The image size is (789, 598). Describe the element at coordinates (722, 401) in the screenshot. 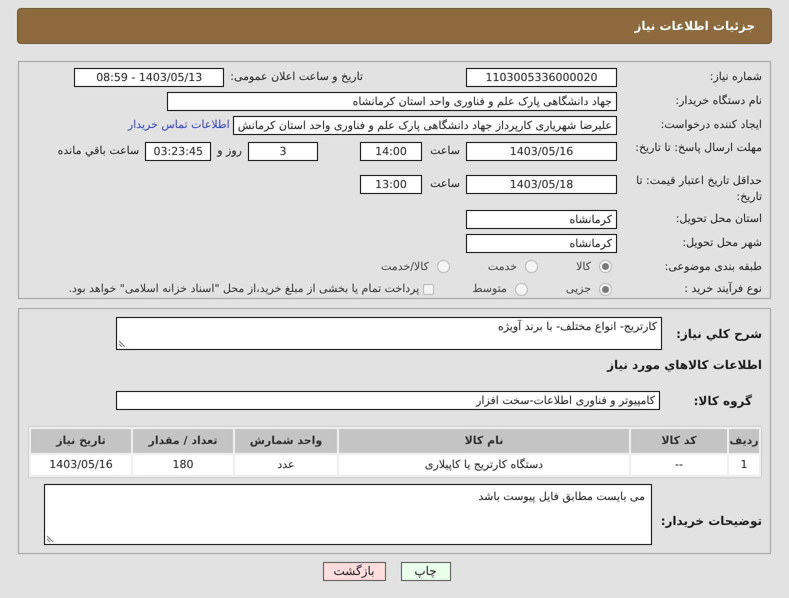

I see `field-label: گروه کالا:` at that location.